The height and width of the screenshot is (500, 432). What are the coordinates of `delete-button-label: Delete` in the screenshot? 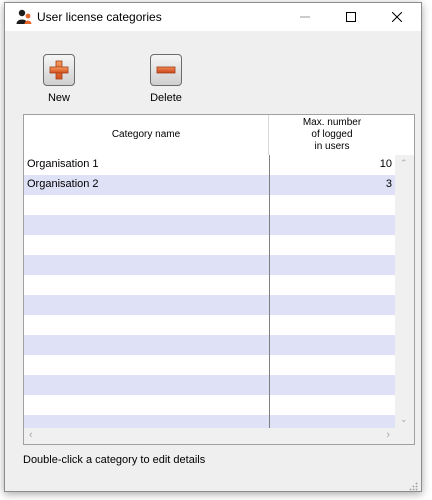 It's located at (166, 98).